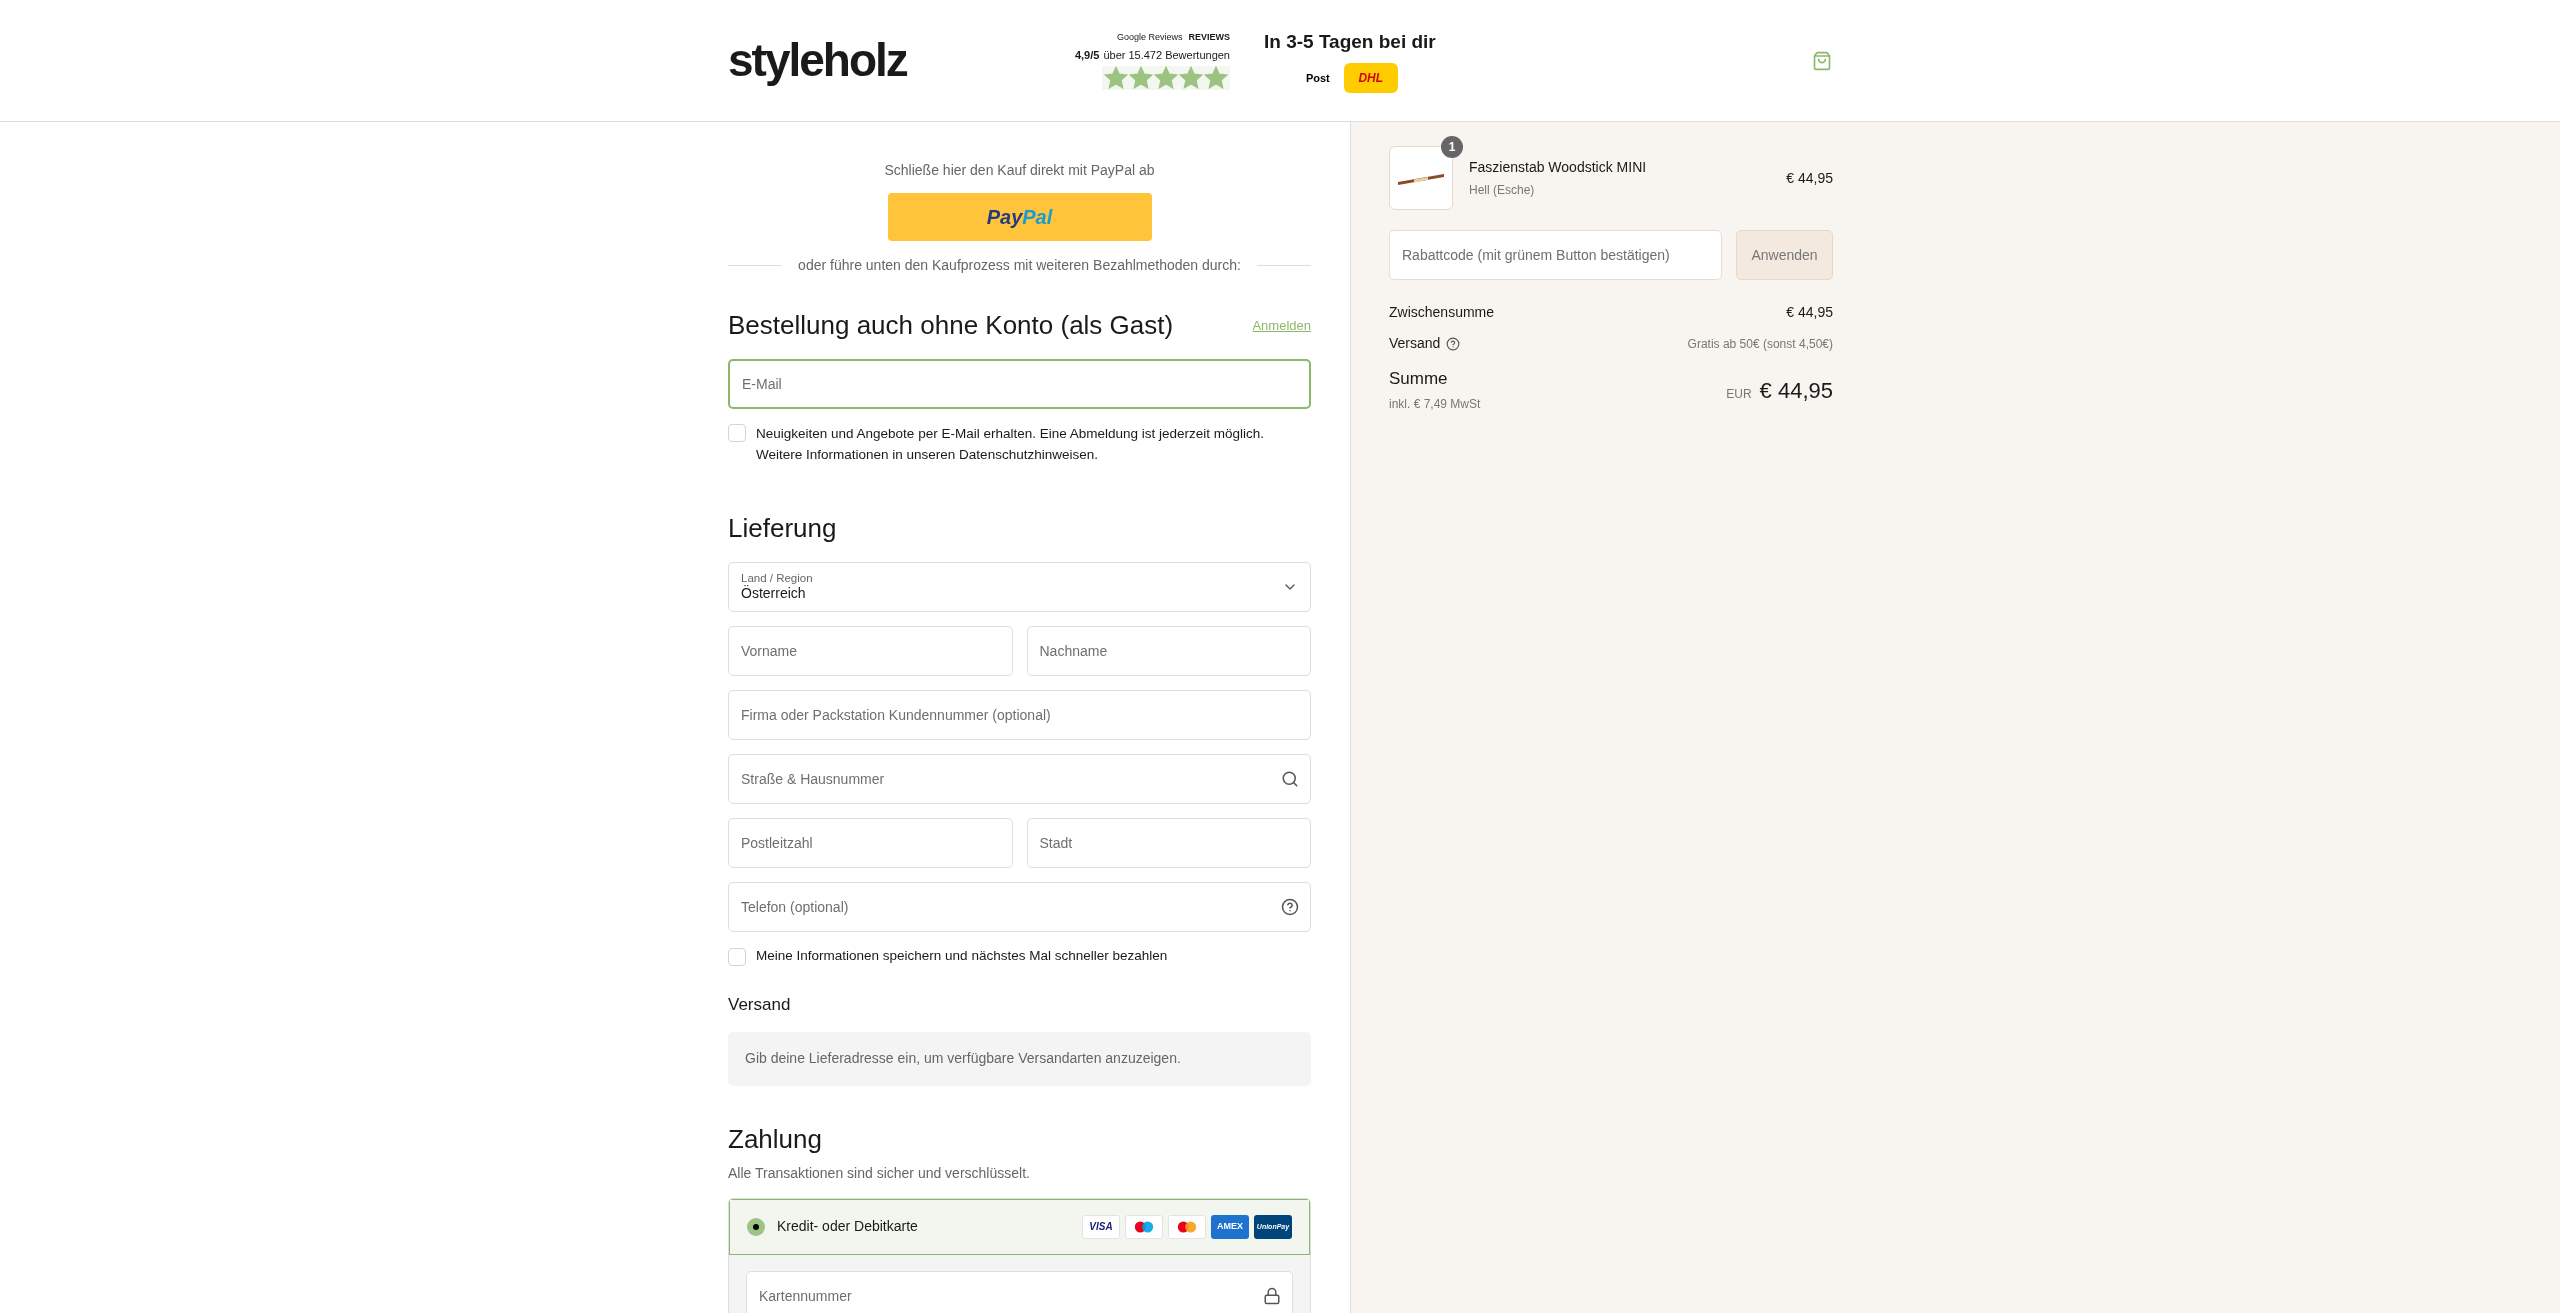 The width and height of the screenshot is (2560, 1313). Describe the element at coordinates (774, 594) in the screenshot. I see `select-value: Österreich` at that location.